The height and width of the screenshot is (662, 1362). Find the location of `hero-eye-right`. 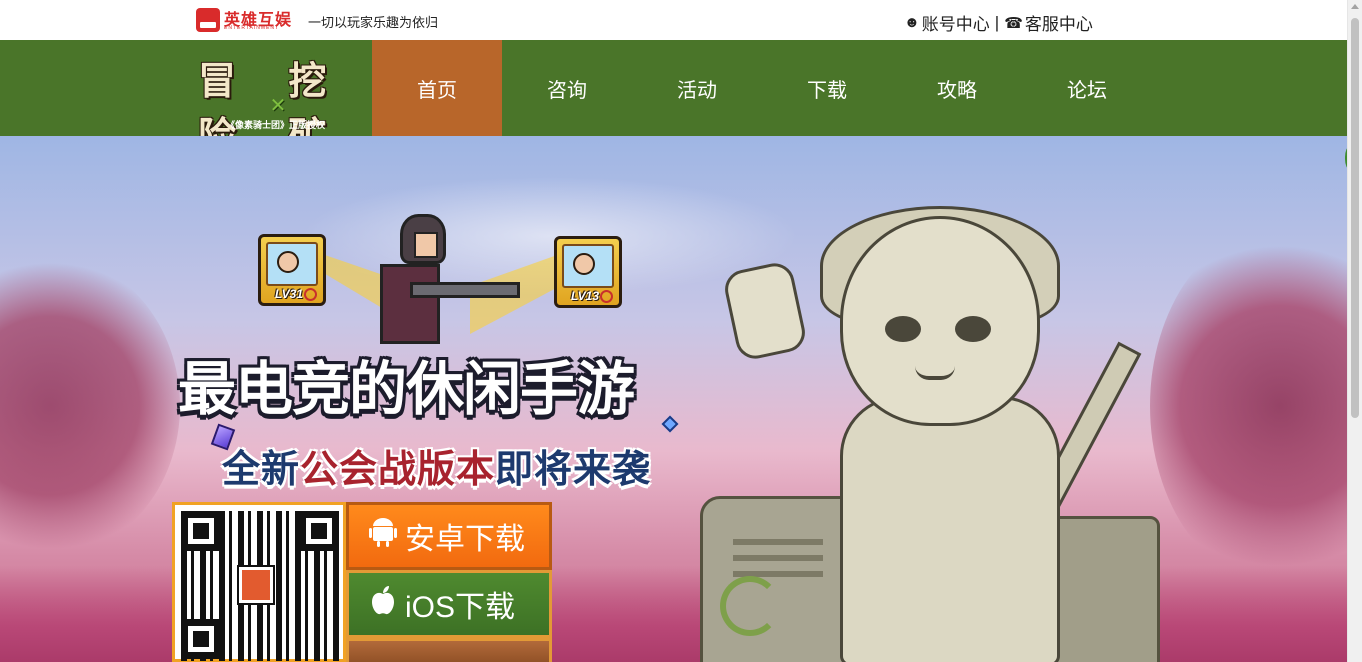

hero-eye-right is located at coordinates (973, 329).